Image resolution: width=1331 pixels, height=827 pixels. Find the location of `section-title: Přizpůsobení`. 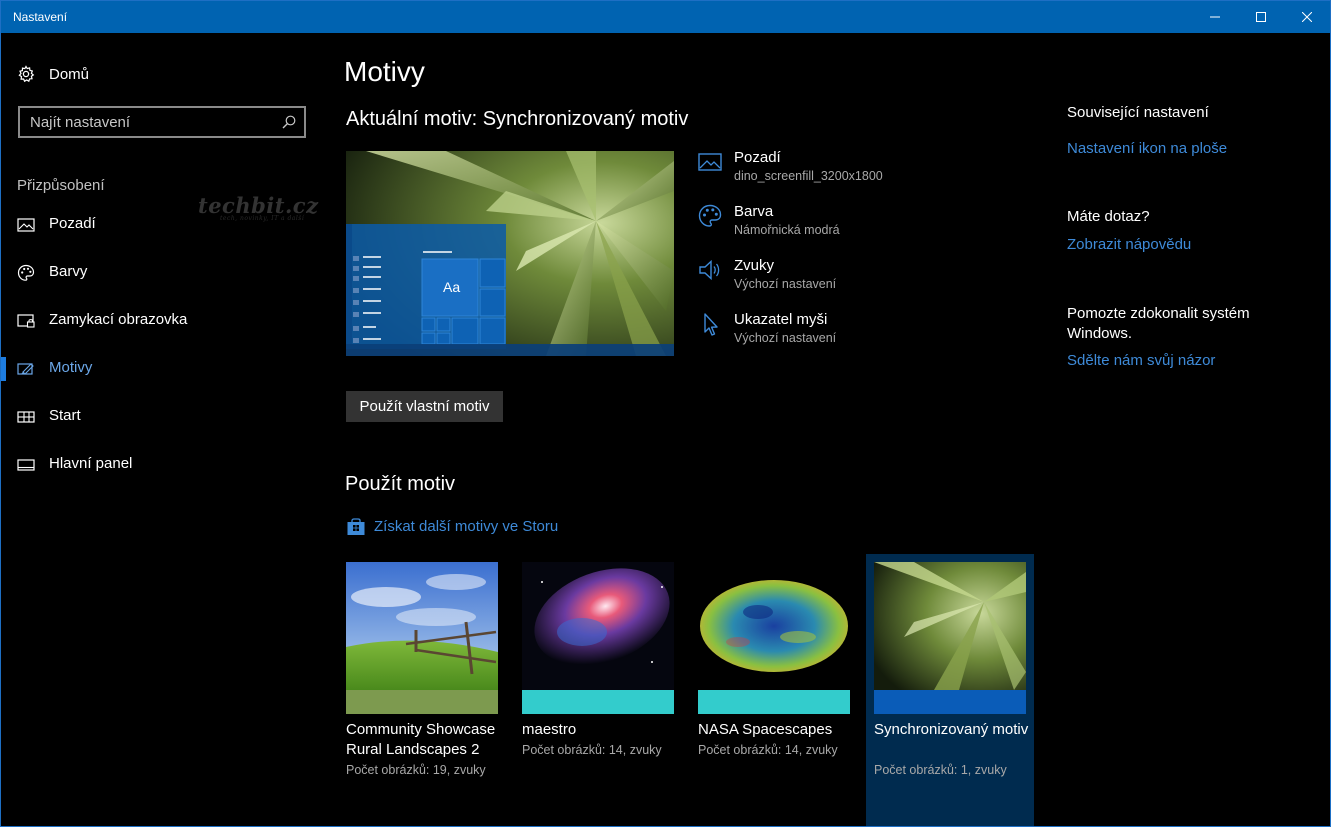

section-title: Přizpůsobení is located at coordinates (61, 185).